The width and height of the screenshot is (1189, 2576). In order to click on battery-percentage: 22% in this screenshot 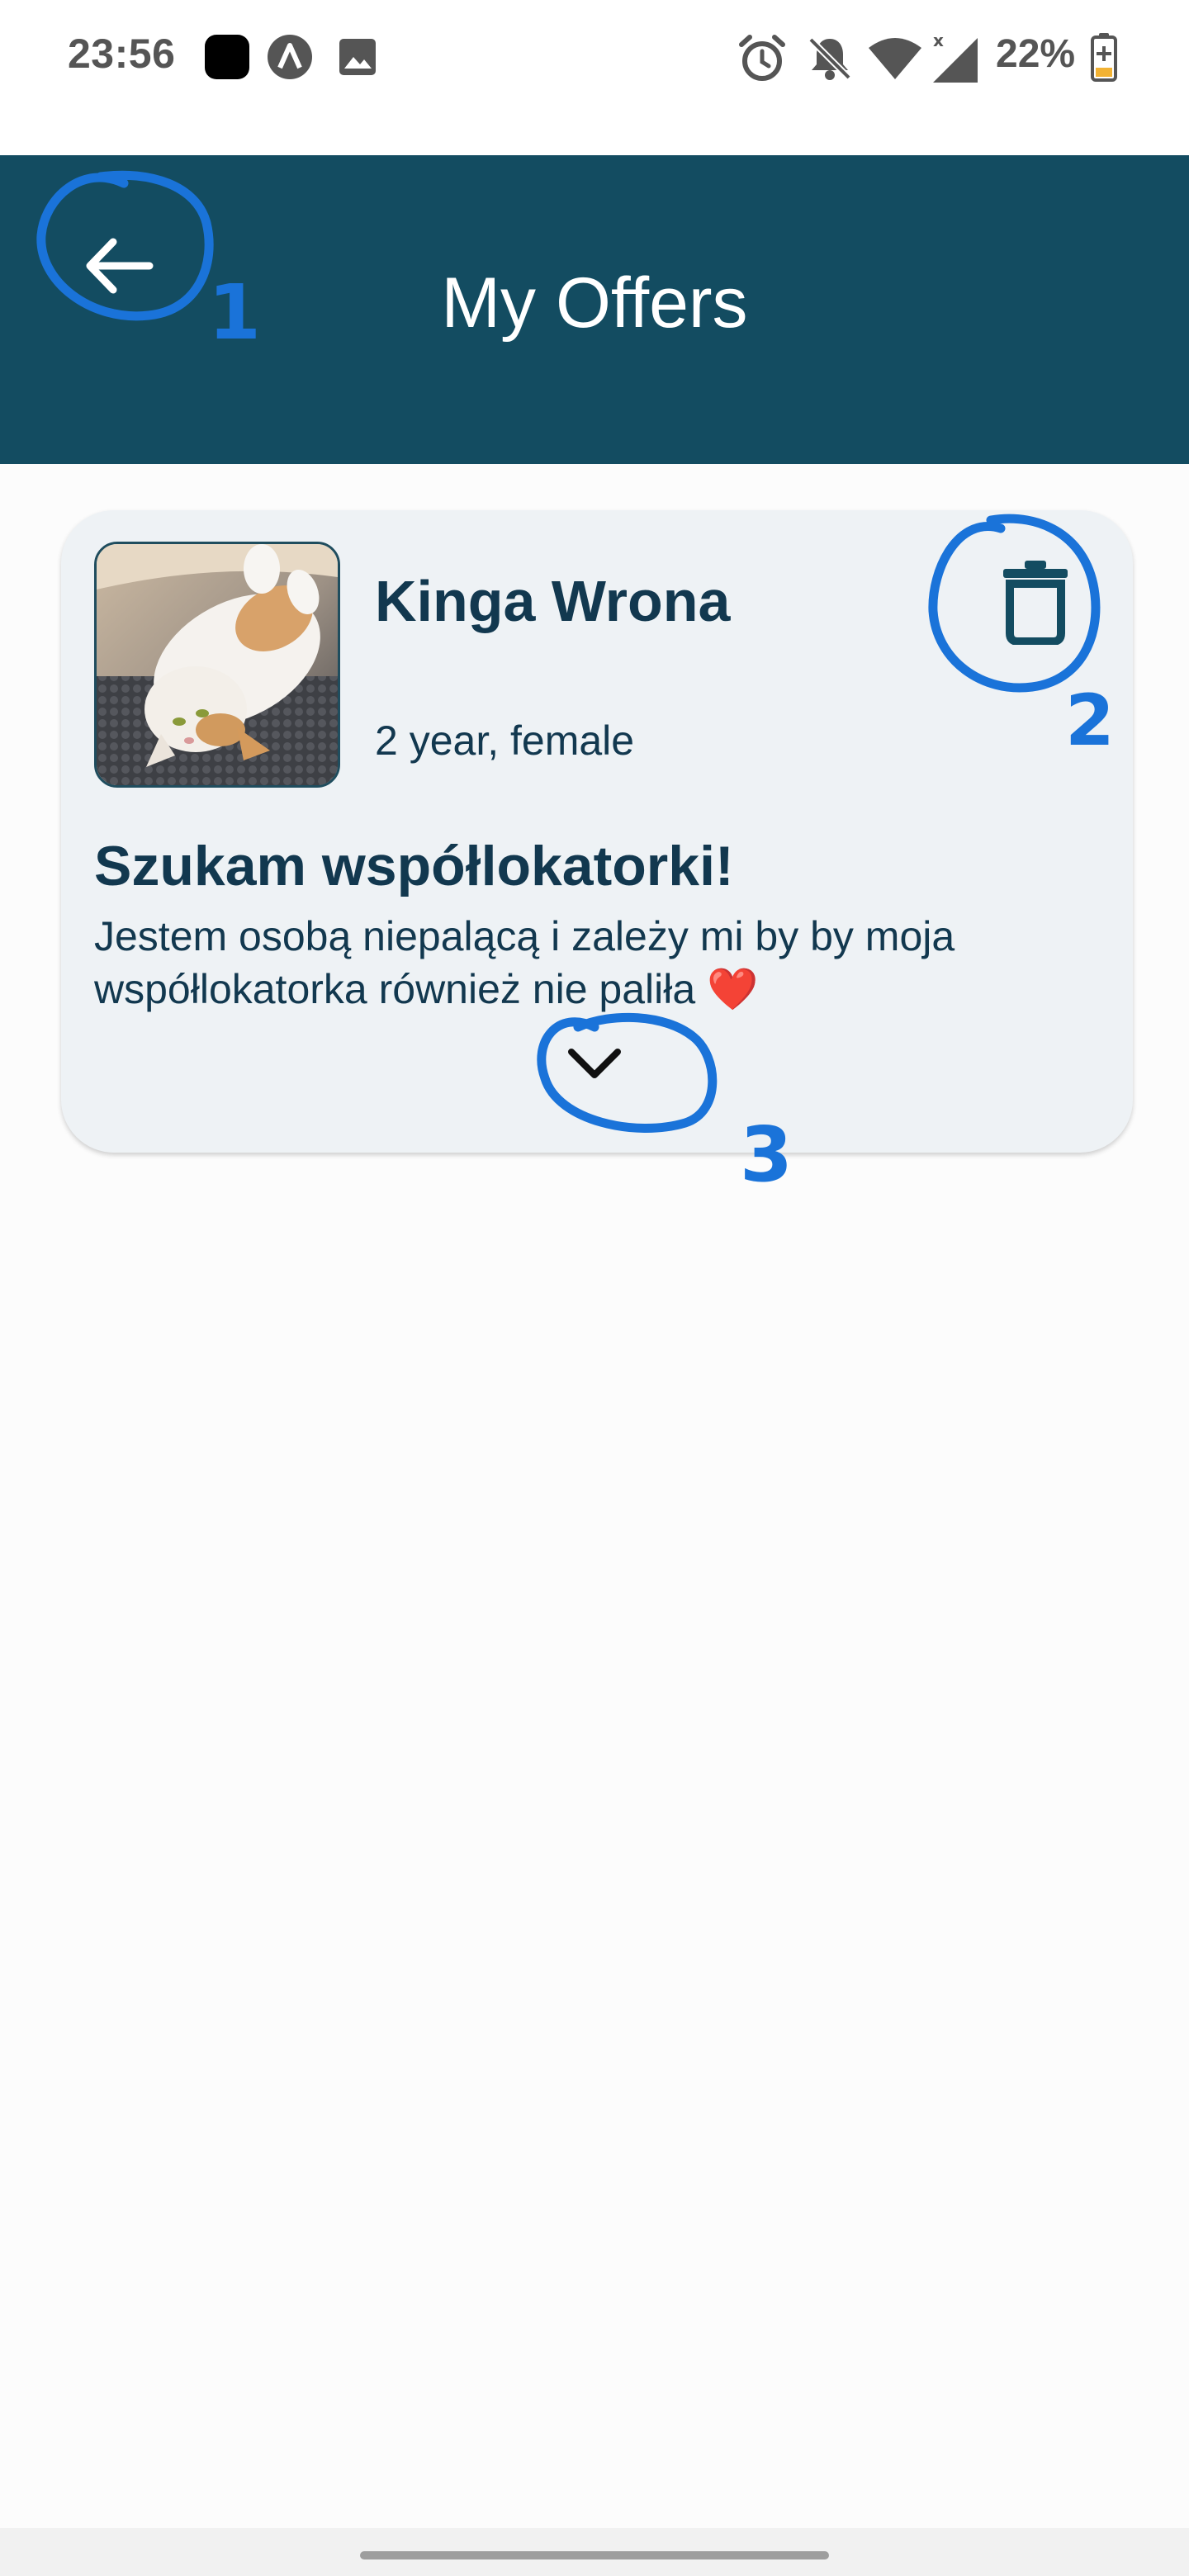, I will do `click(1036, 54)`.